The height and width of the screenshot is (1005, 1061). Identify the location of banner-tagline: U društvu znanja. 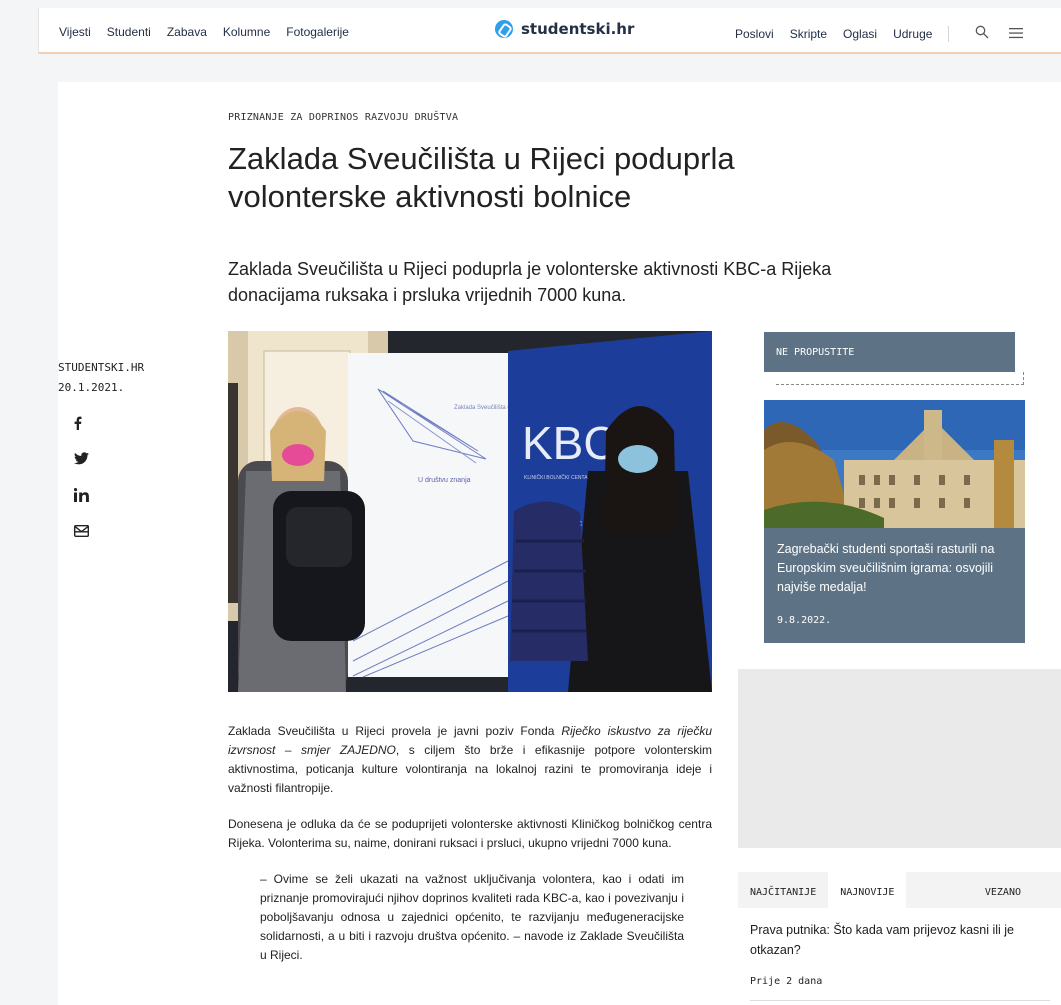
(444, 480).